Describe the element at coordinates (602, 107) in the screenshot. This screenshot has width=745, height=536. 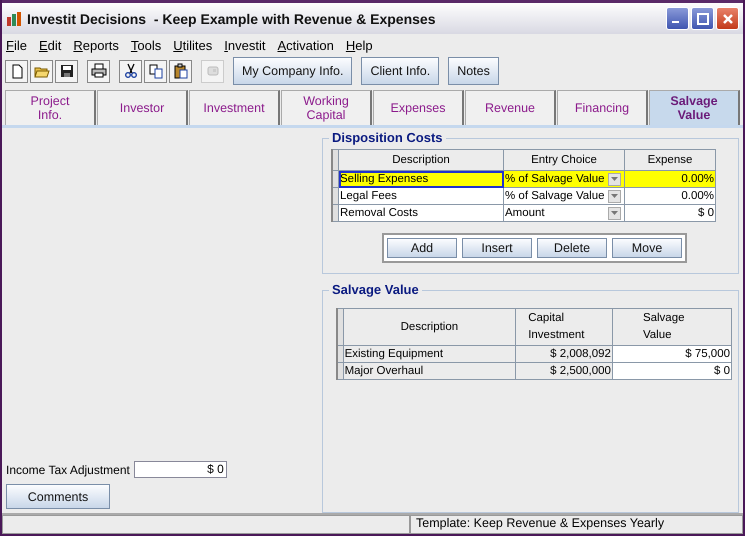
I see `tab: Financing` at that location.